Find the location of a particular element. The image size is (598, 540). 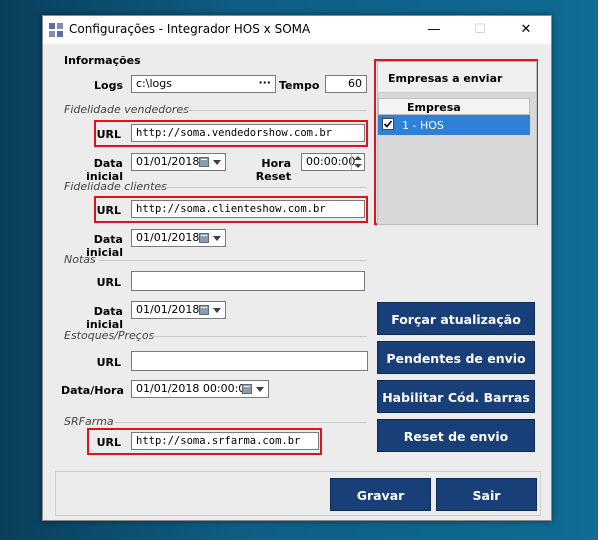

reset-envio-button: Reset de envio is located at coordinates (456, 435).